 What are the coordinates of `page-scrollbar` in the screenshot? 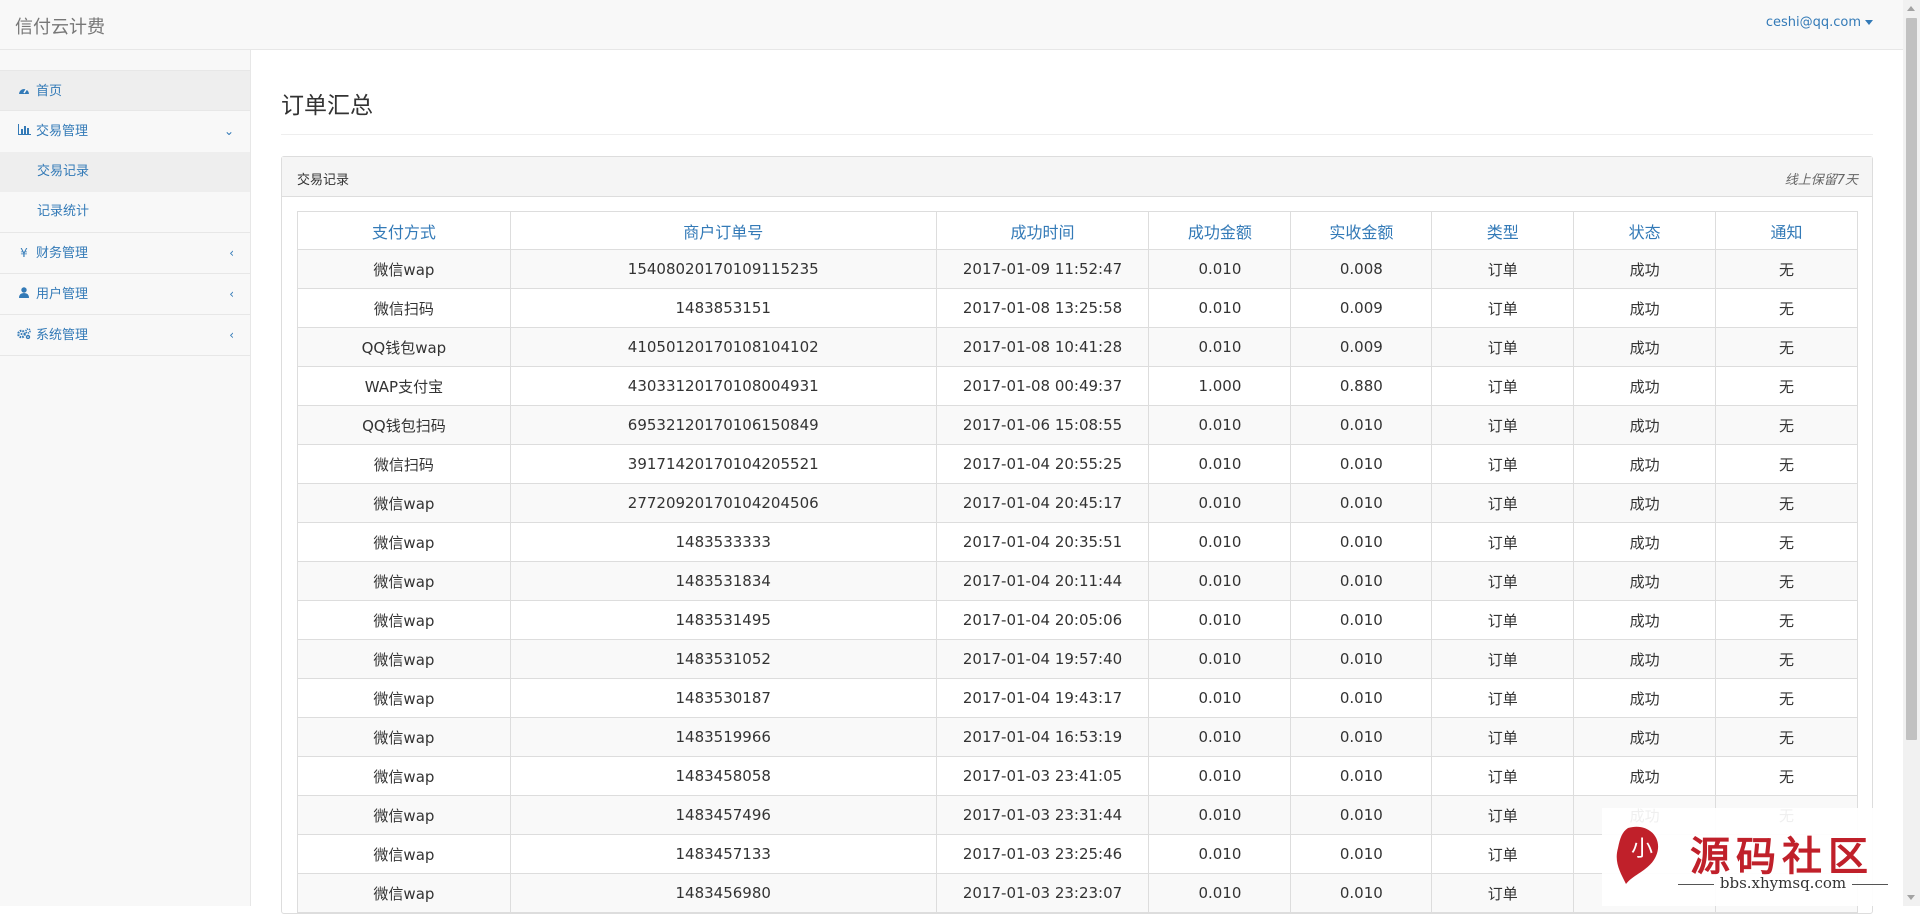 It's located at (1911, 453).